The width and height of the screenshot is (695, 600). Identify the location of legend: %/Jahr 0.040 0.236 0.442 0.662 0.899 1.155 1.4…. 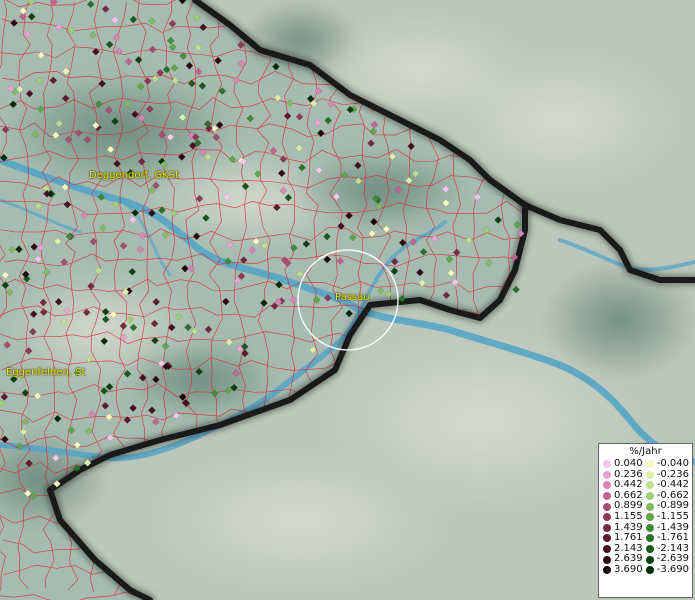
(645, 520).